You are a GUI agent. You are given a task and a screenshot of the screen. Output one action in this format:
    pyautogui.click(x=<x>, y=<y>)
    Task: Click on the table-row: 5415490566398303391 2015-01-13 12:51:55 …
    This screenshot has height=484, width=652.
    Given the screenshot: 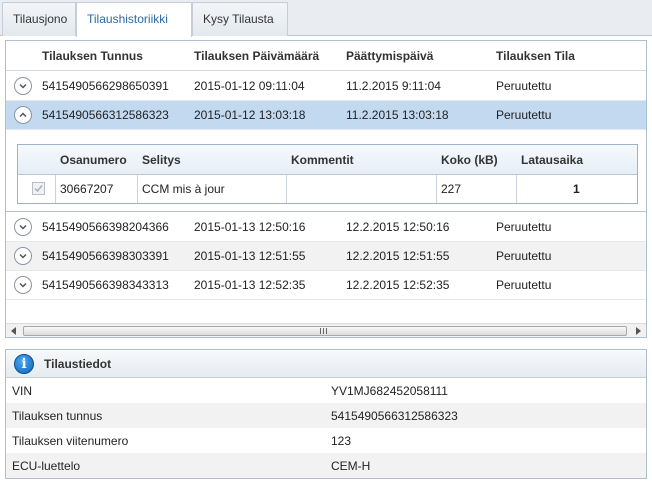 What is the action you would take?
    pyautogui.click(x=326, y=256)
    